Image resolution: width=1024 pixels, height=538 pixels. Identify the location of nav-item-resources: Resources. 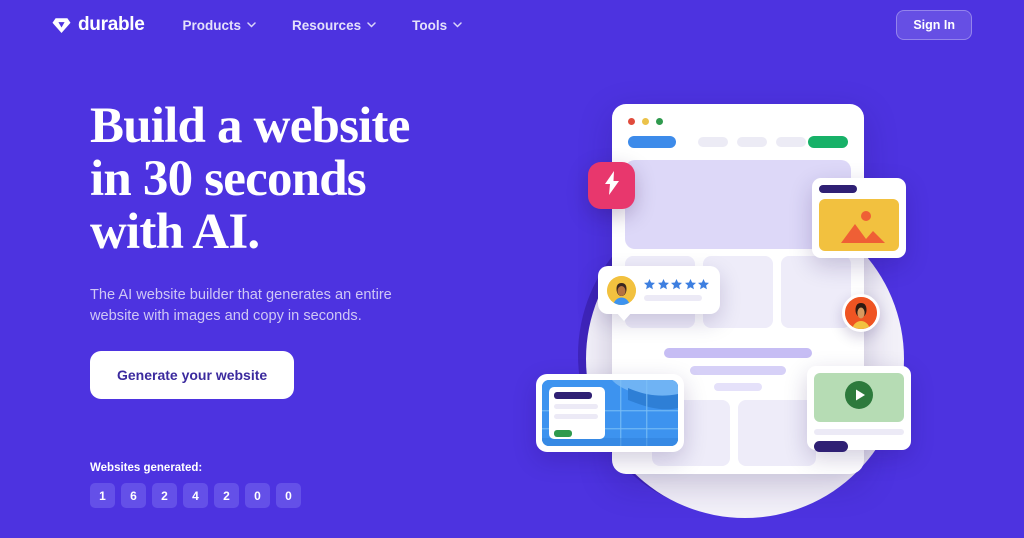
(334, 25).